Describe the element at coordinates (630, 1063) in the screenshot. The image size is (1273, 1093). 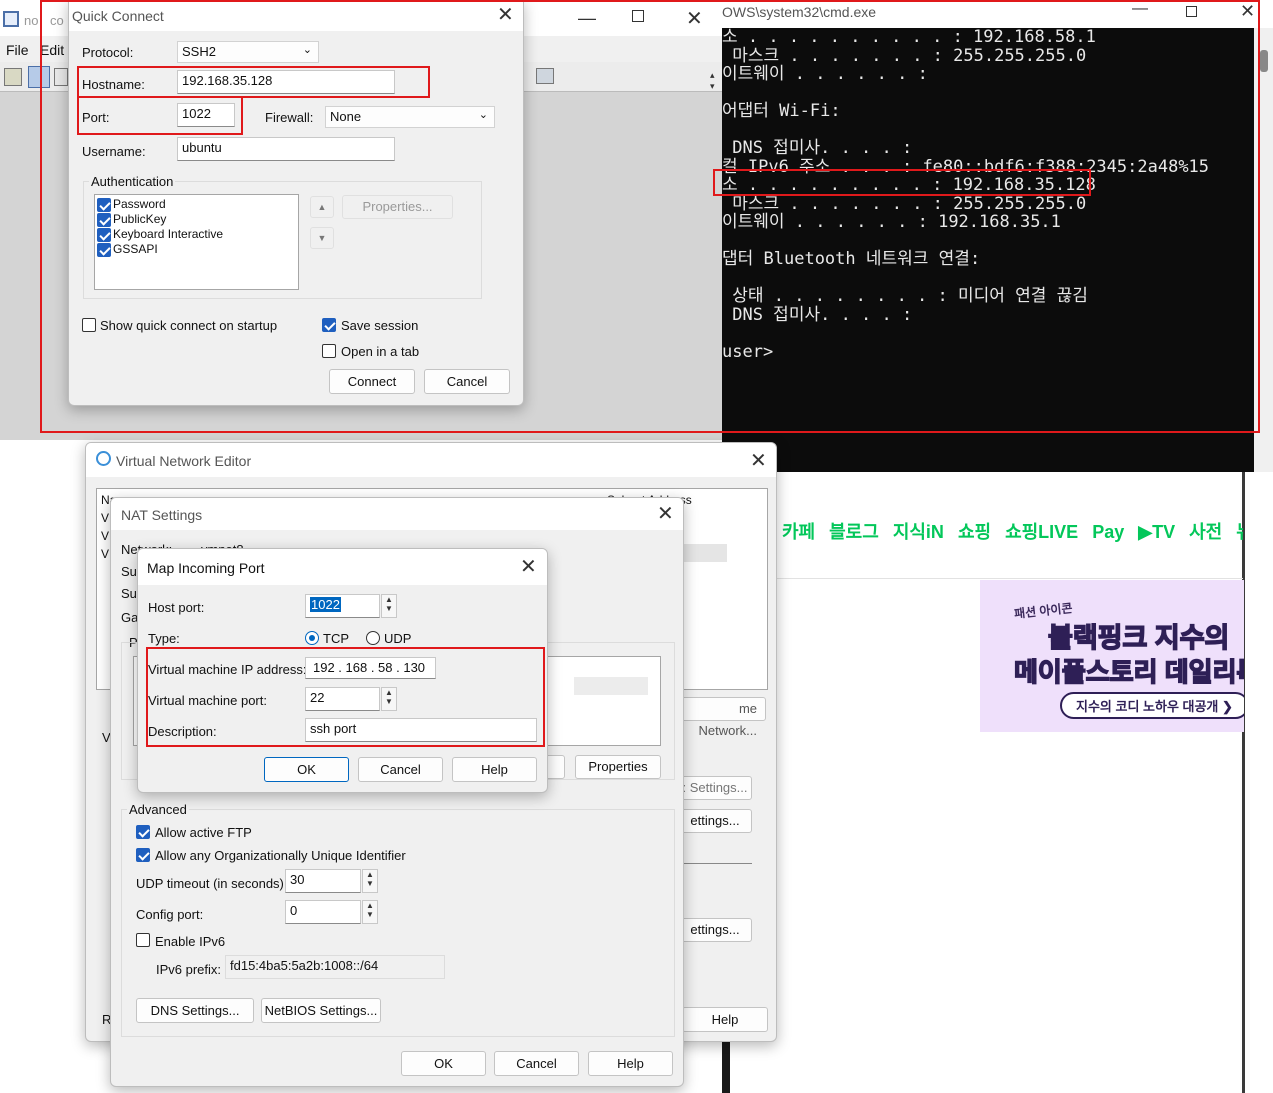
I see `nat-help-button: Help` at that location.